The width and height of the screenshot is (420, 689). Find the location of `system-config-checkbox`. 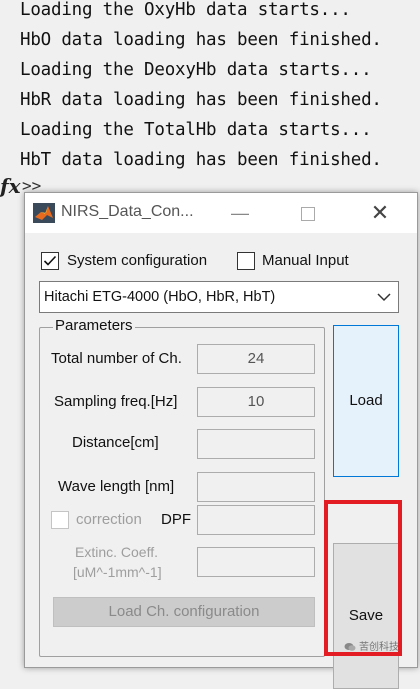

system-config-checkbox is located at coordinates (50, 261).